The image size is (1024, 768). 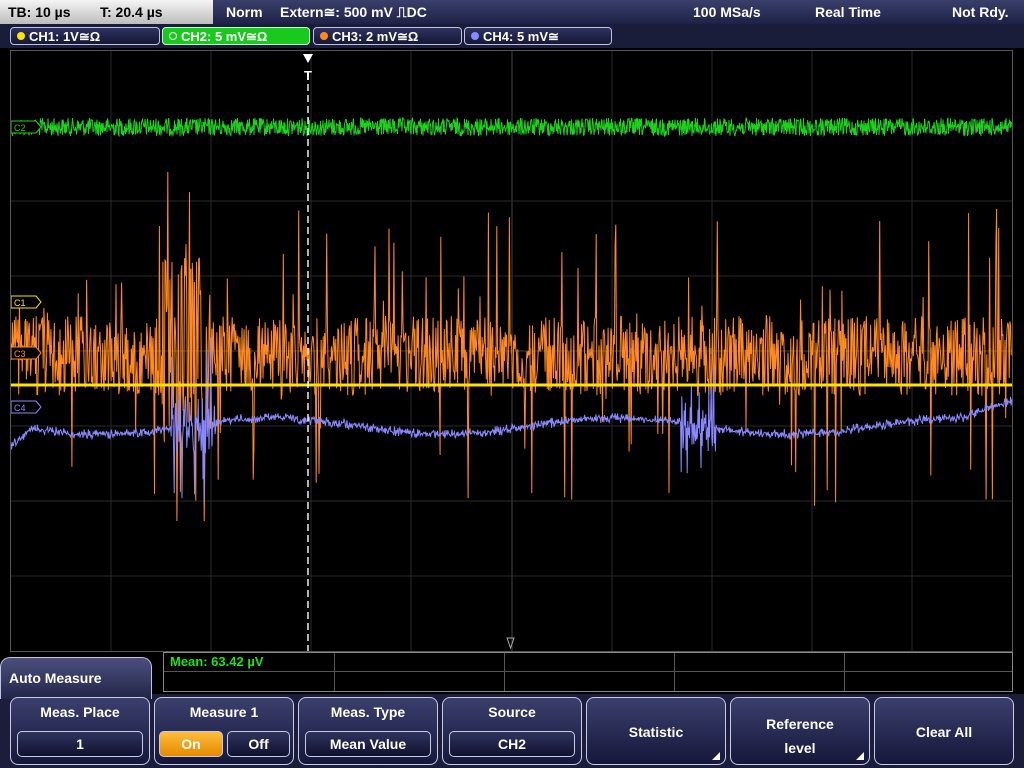 I want to click on measurement-panel: Mean: 63.42 µV, so click(x=588, y=672).